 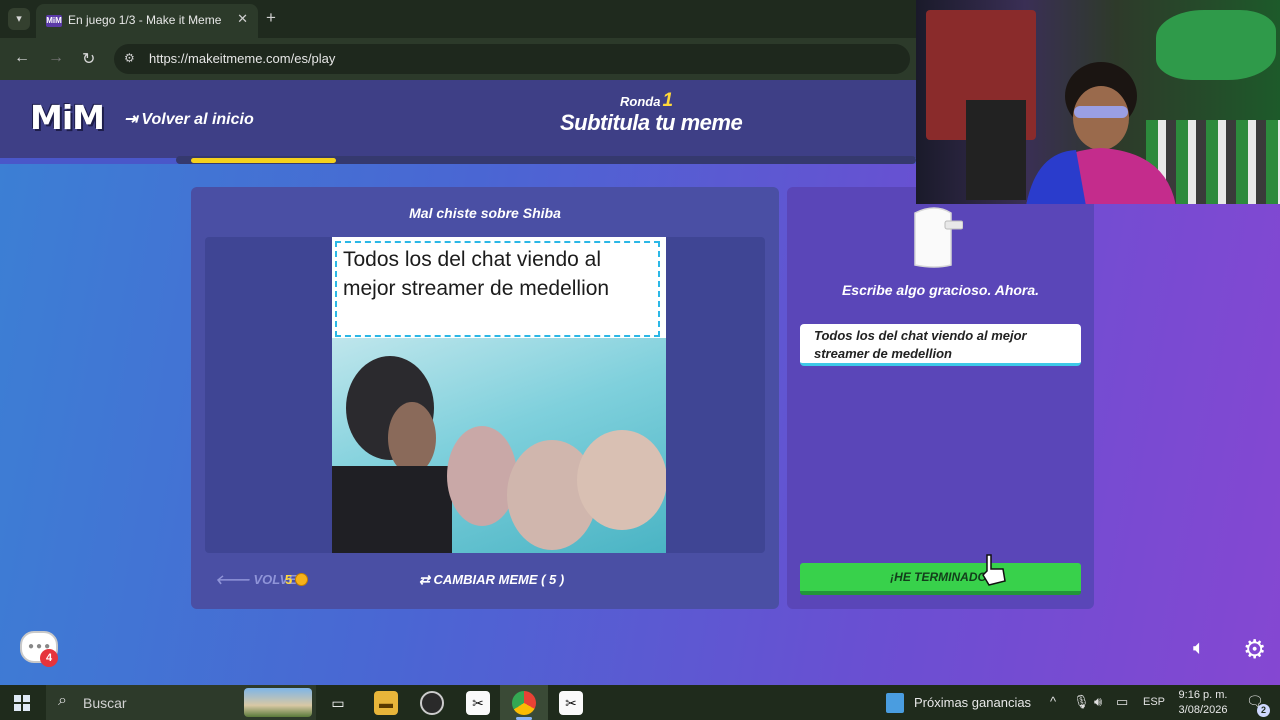 I want to click on coin-count: 5, so click(x=289, y=579).